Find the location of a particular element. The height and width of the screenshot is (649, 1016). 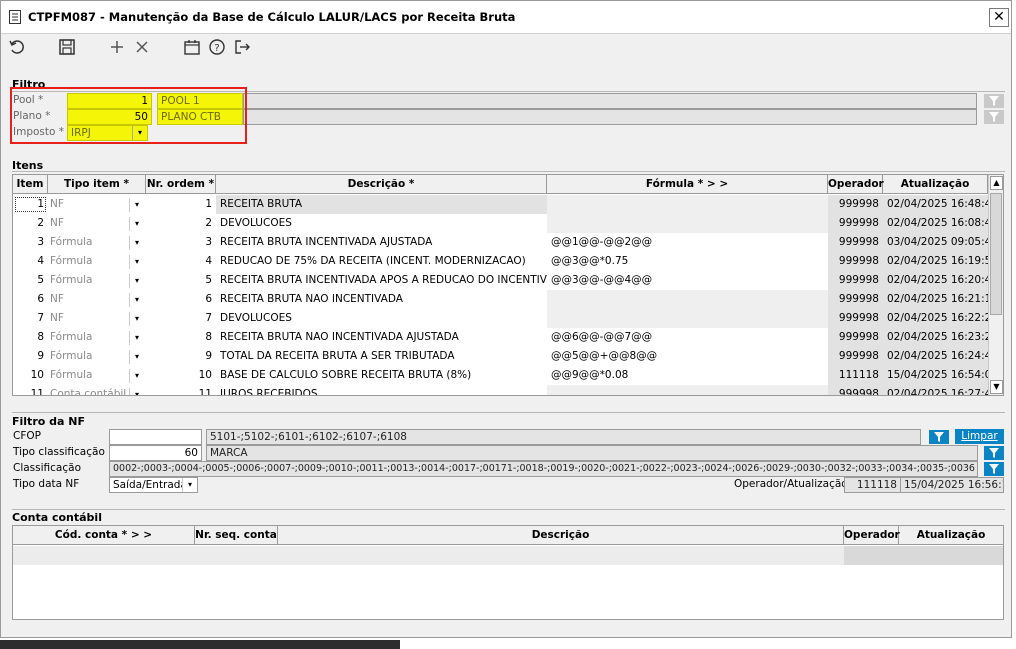

tipo-data-dropdown-icon: ▾ is located at coordinates (189, 485).